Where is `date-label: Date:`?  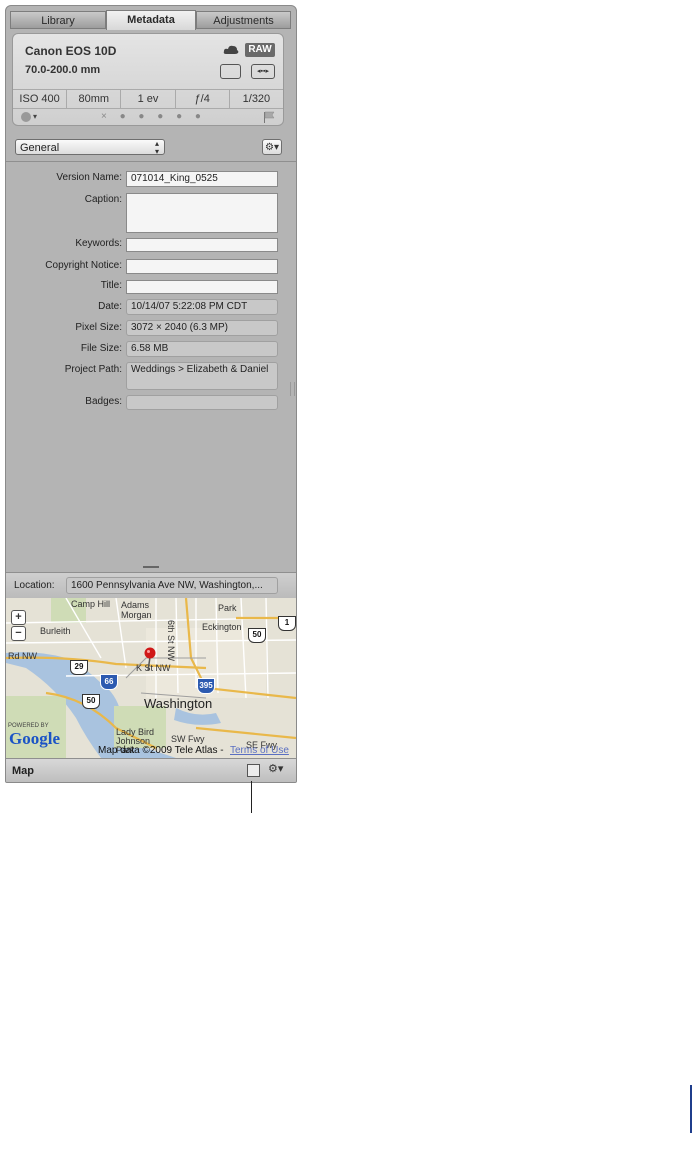 date-label: Date: is located at coordinates (110, 306).